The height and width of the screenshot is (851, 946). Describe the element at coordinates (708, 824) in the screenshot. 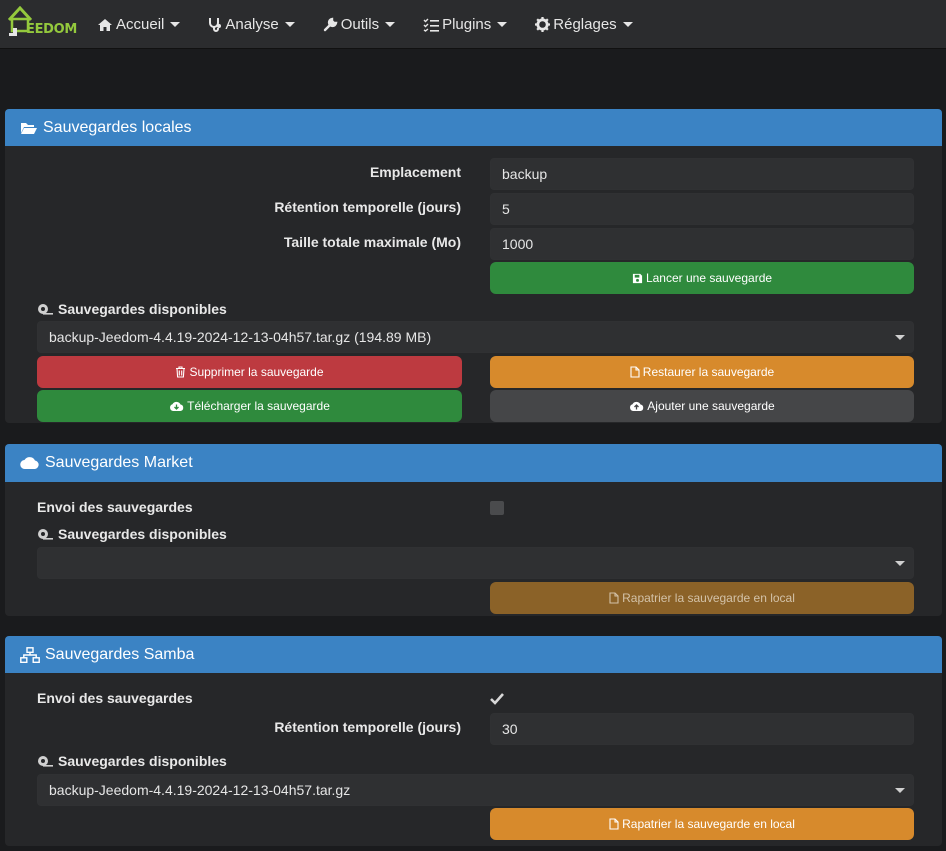

I see `samba-fetch-label: Rapatrier la sauvegarde en local` at that location.